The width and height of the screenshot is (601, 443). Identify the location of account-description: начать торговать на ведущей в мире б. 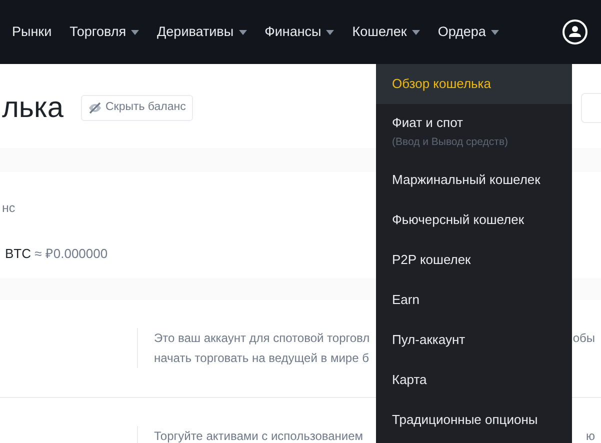
(261, 358).